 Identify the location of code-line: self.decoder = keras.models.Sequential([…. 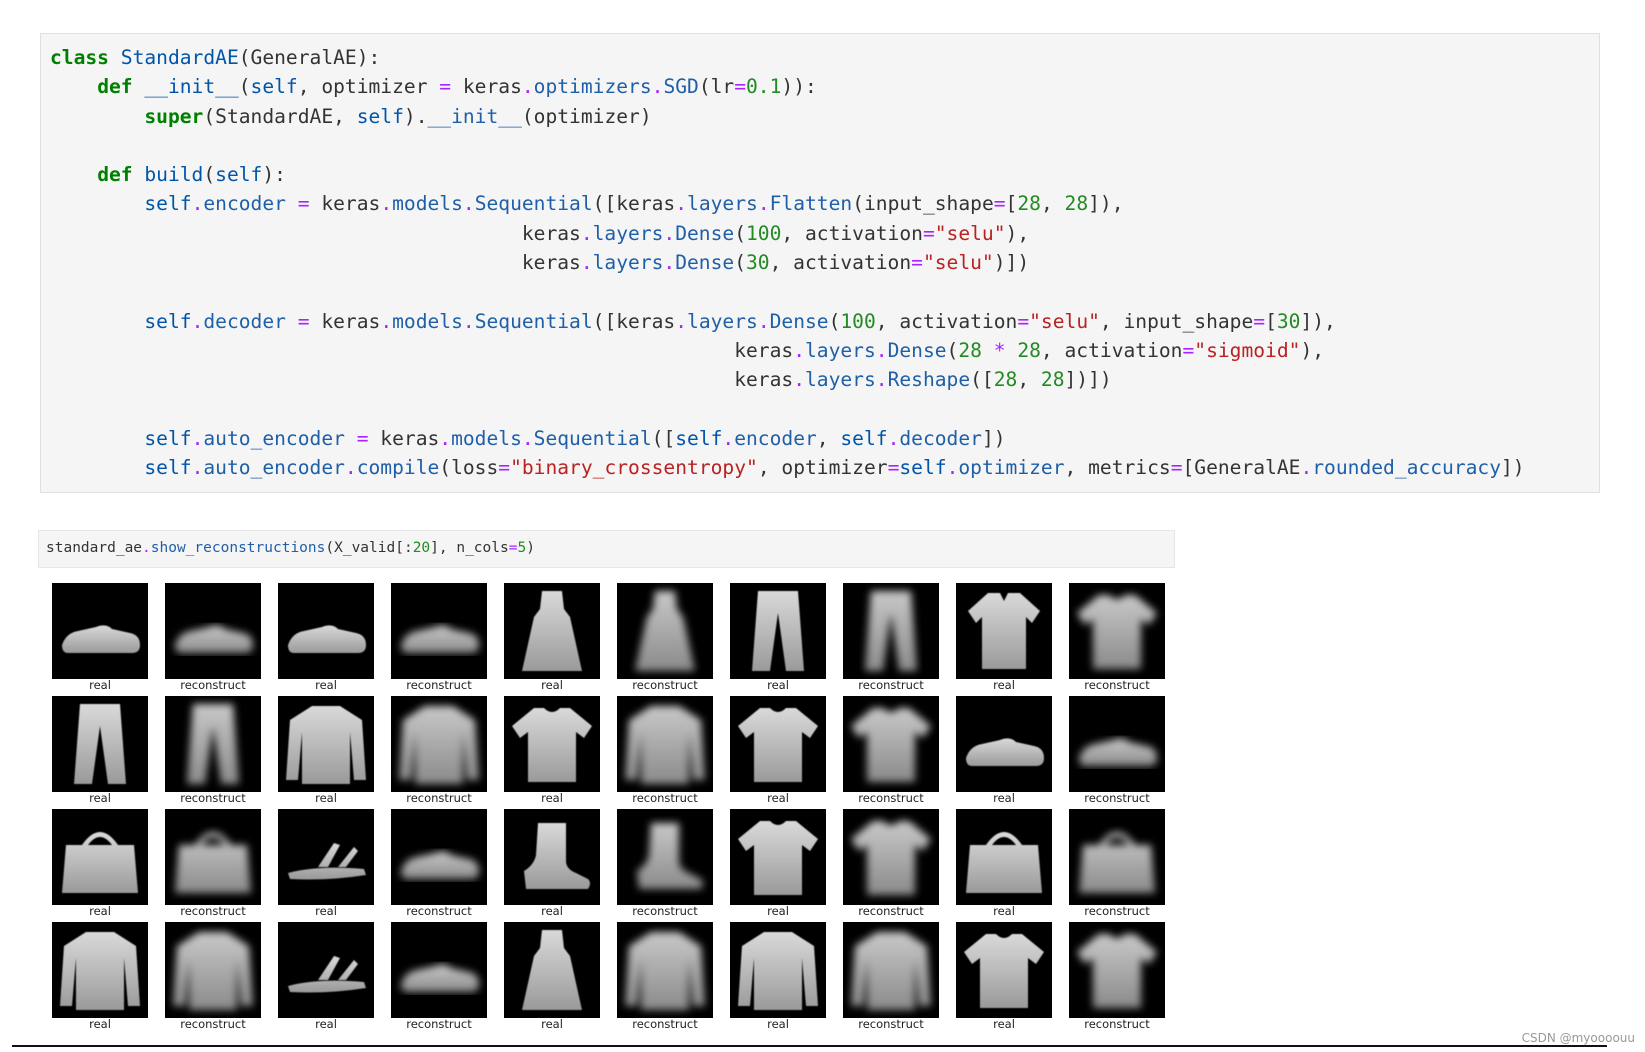
(693, 321).